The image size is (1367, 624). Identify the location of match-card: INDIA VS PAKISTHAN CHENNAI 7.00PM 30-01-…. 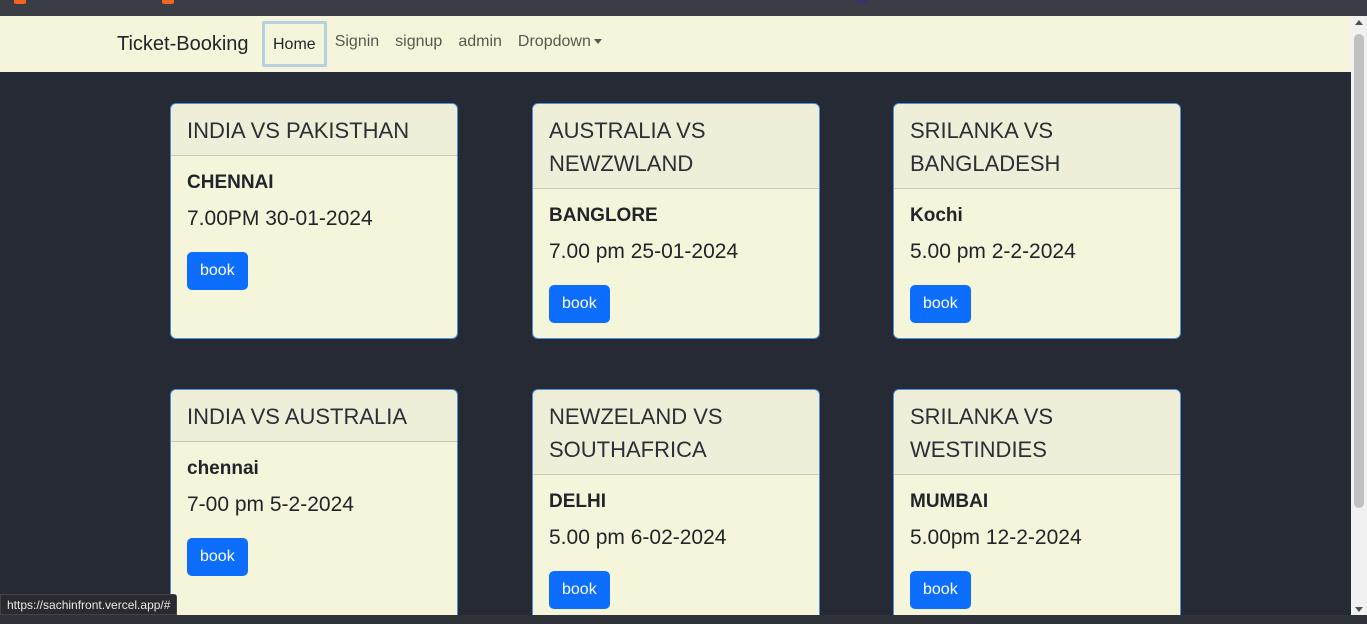
(314, 221).